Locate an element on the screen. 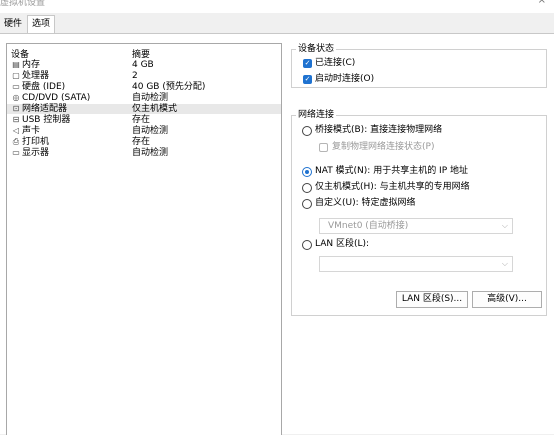 The width and height of the screenshot is (554, 435). connected-checkbox: ✓ is located at coordinates (307, 63).